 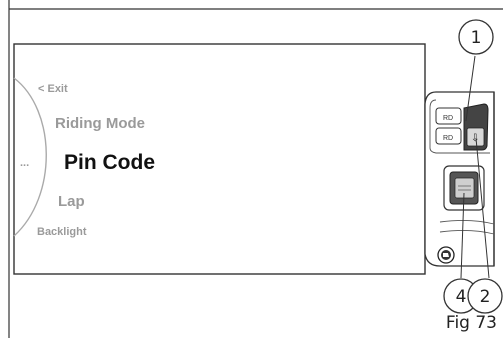 I want to click on rd-button-top-label: RD, so click(x=448, y=118).